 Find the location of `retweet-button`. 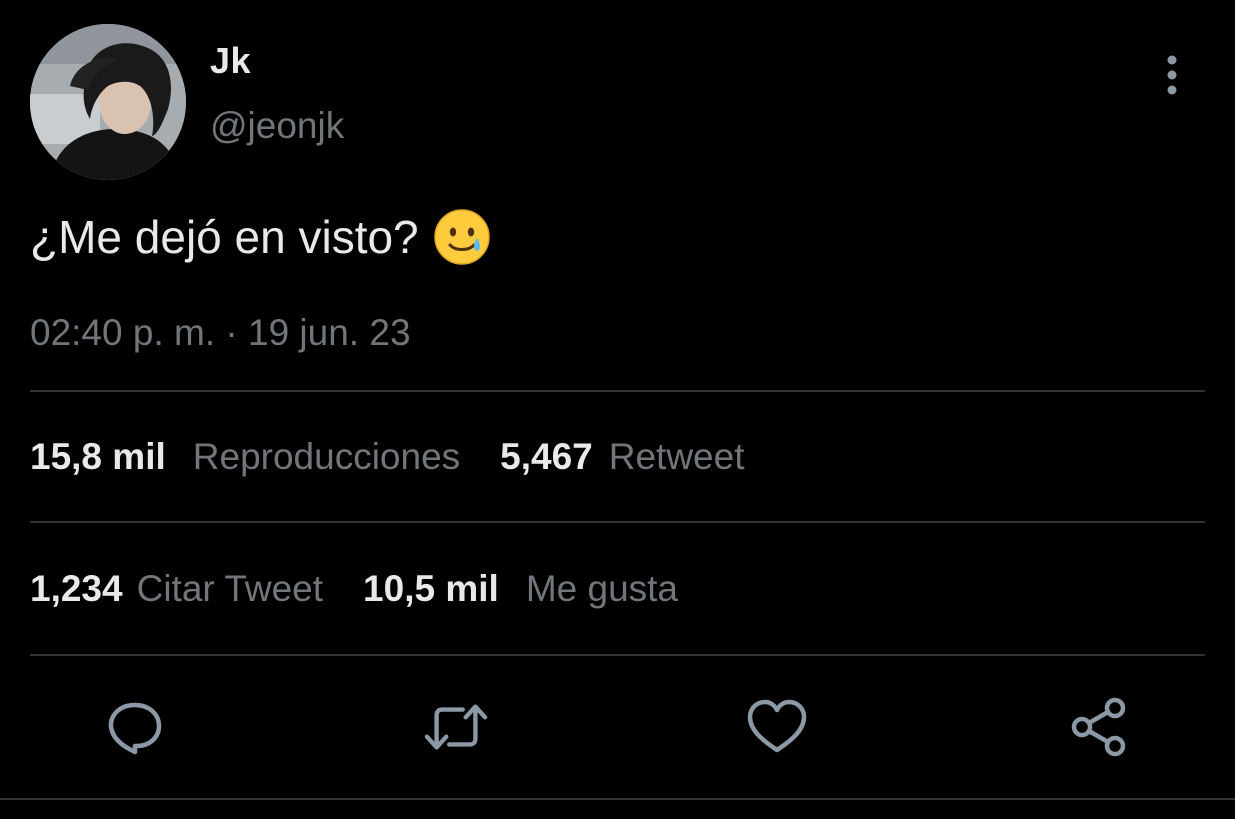

retweet-button is located at coordinates (456, 727).